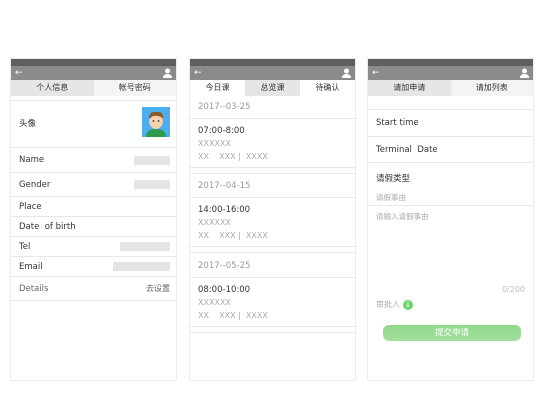  I want to click on name-row: Name, so click(93, 160).